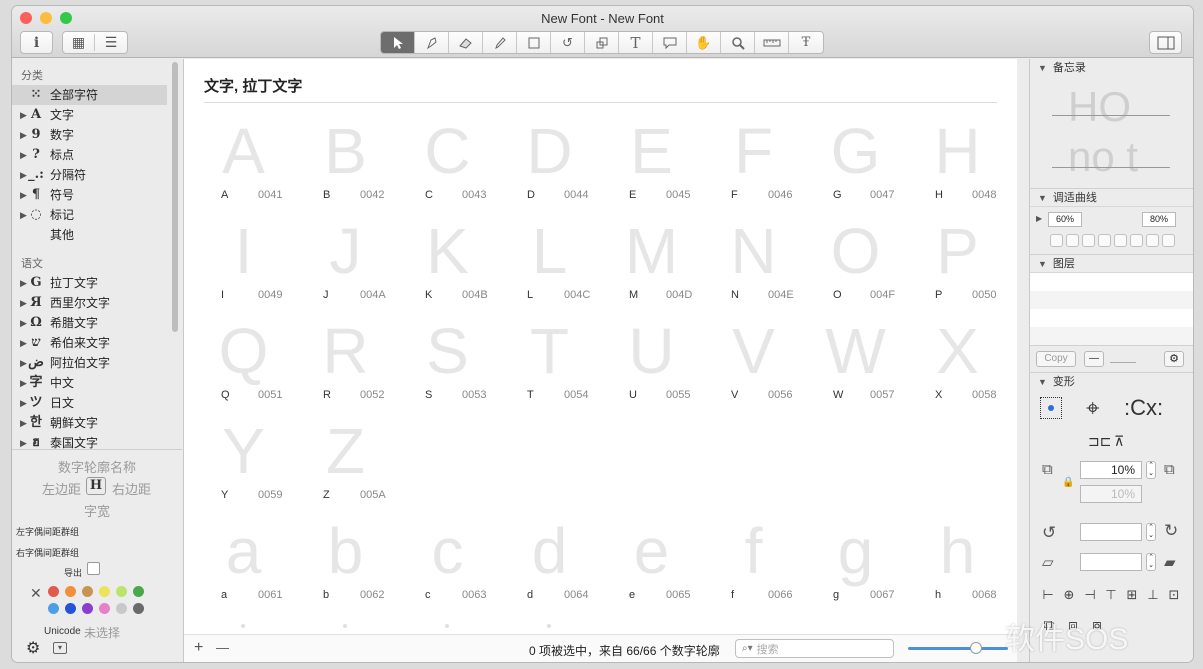 The image size is (1203, 669). What do you see at coordinates (97, 155) in the screenshot?
I see `cat-item-3: ▶? 标点` at bounding box center [97, 155].